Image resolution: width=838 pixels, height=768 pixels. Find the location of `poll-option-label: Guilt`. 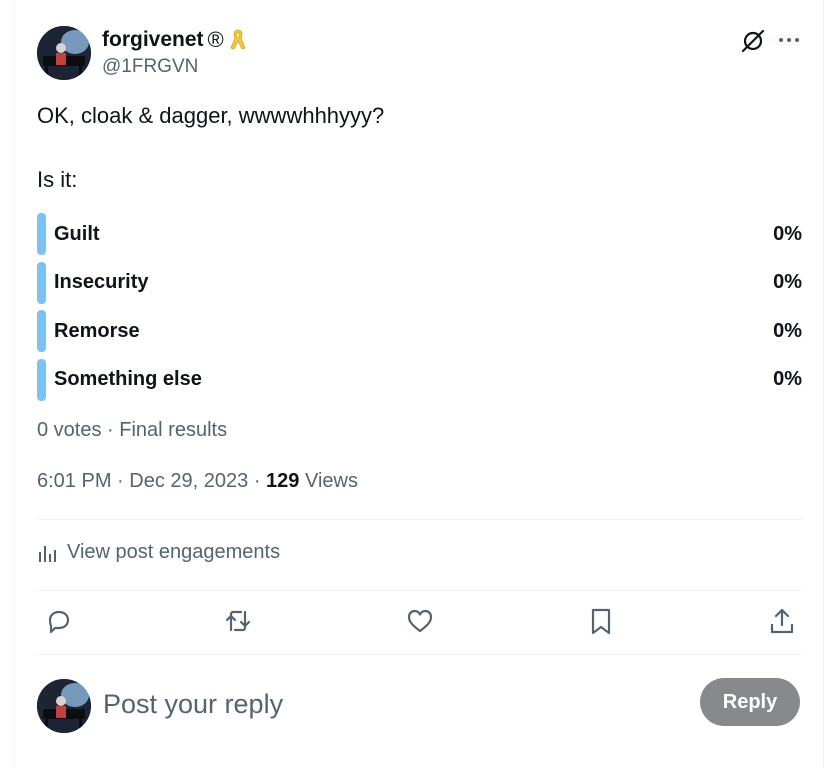

poll-option-label: Guilt is located at coordinates (77, 233).